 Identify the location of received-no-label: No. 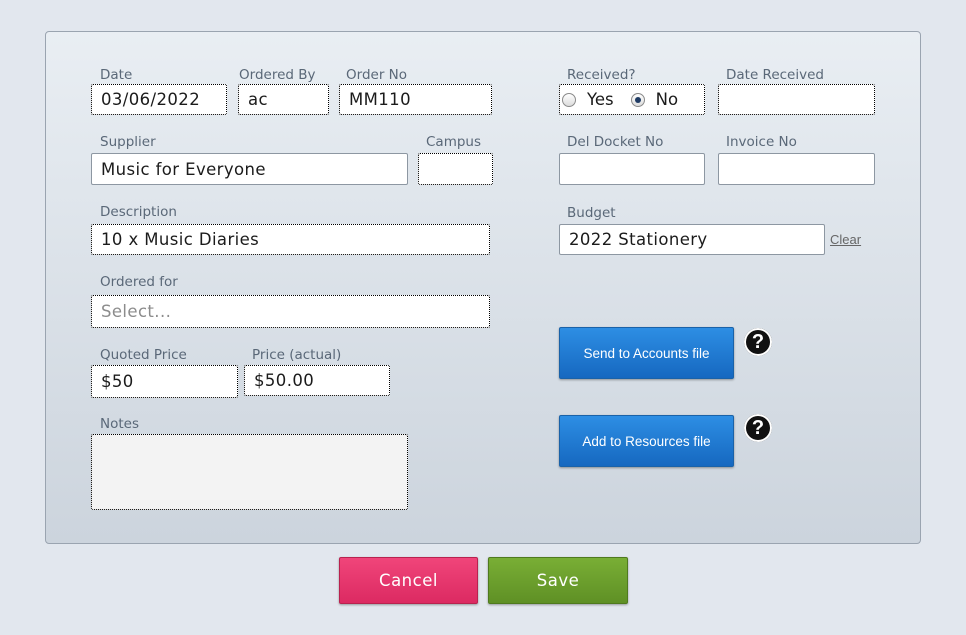
(667, 99).